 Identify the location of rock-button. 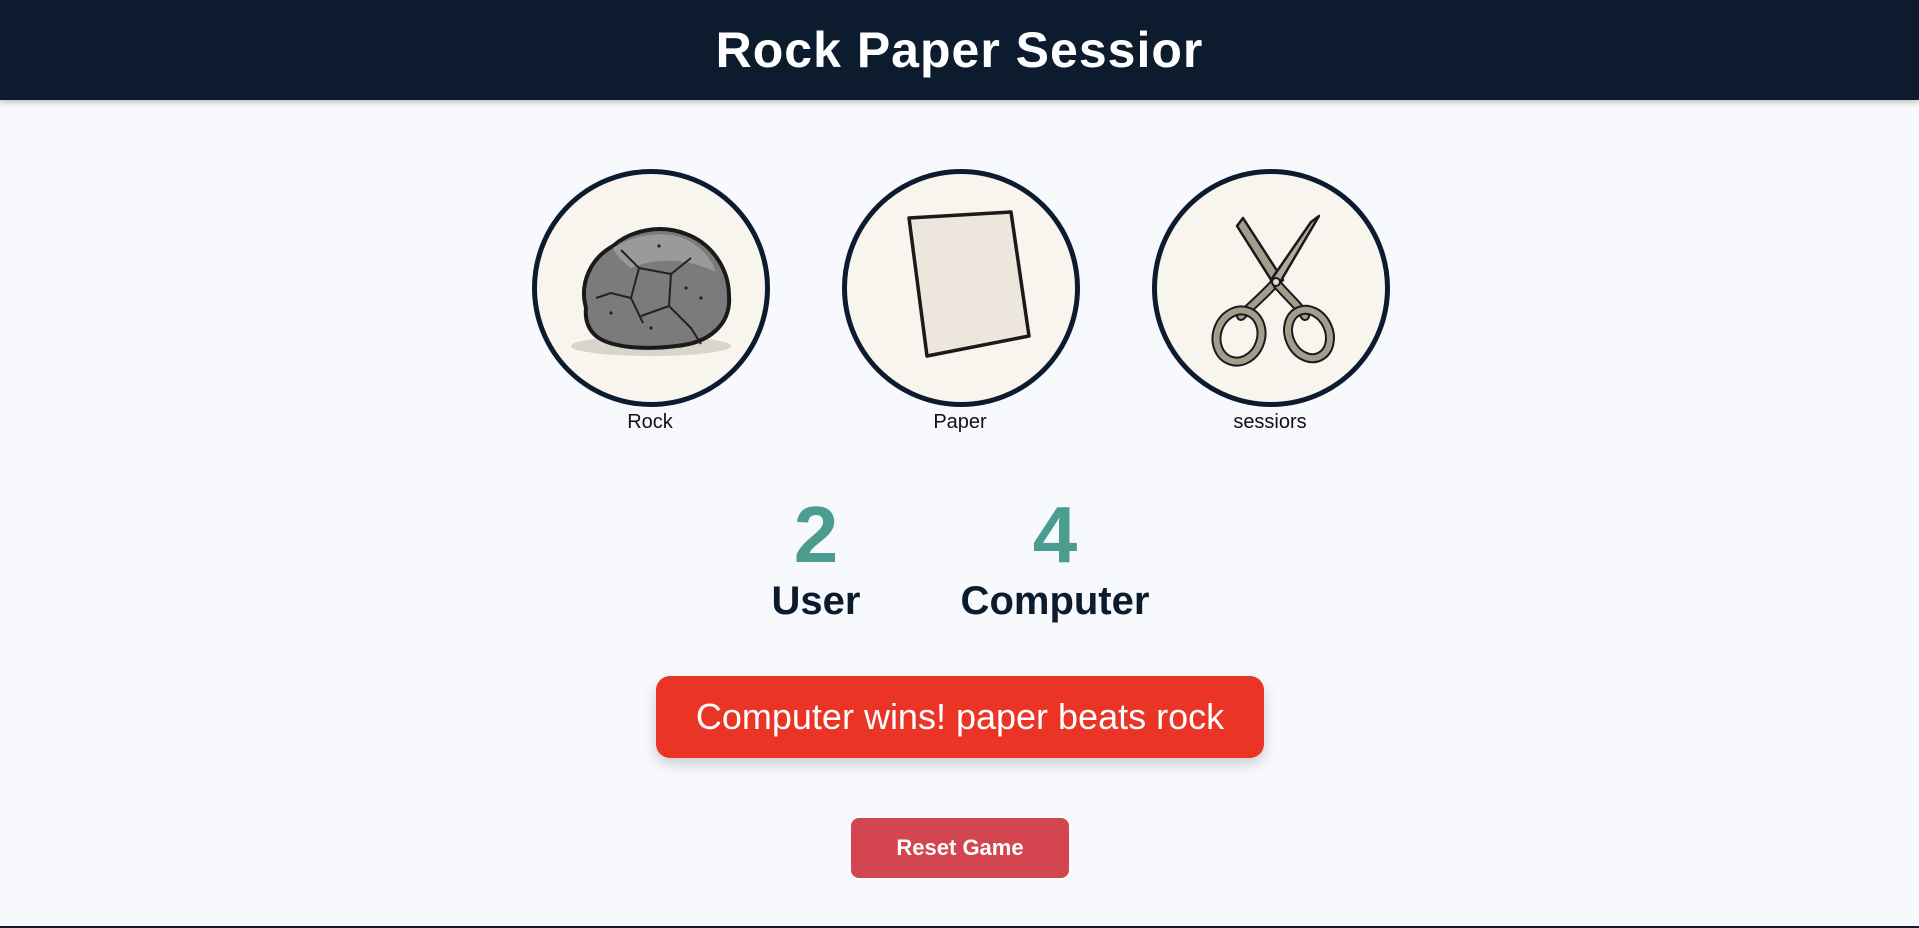
(651, 288).